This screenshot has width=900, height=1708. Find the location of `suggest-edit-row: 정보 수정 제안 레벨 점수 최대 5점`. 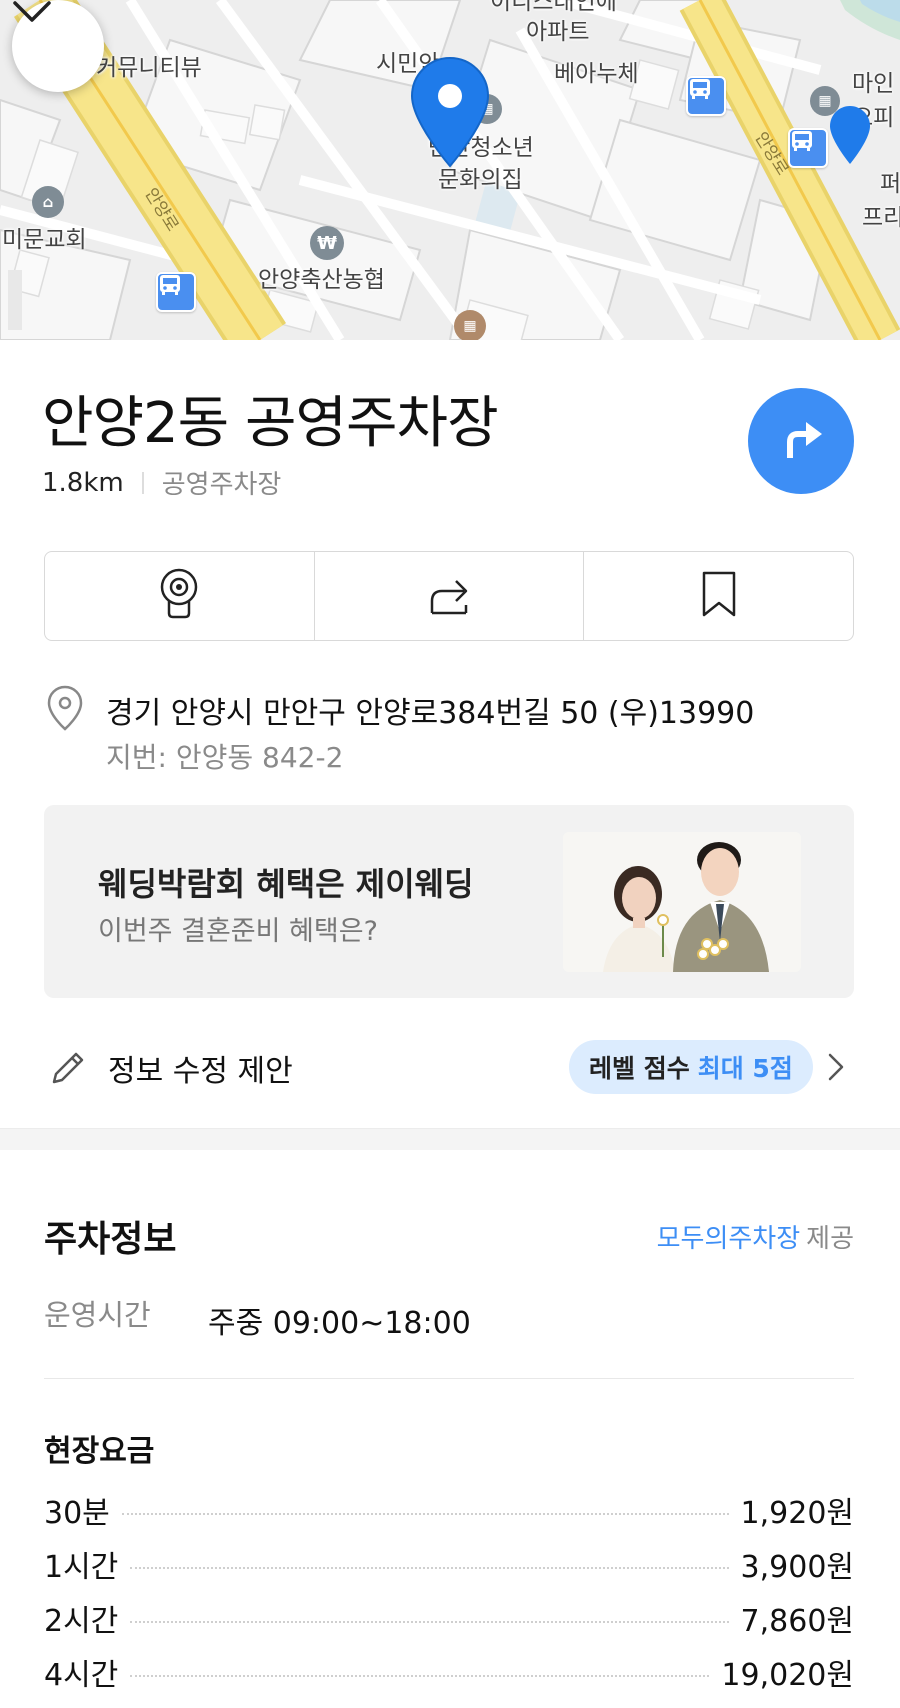

suggest-edit-row: 정보 수정 제안 레벨 점수 최대 5점 is located at coordinates (449, 1068).